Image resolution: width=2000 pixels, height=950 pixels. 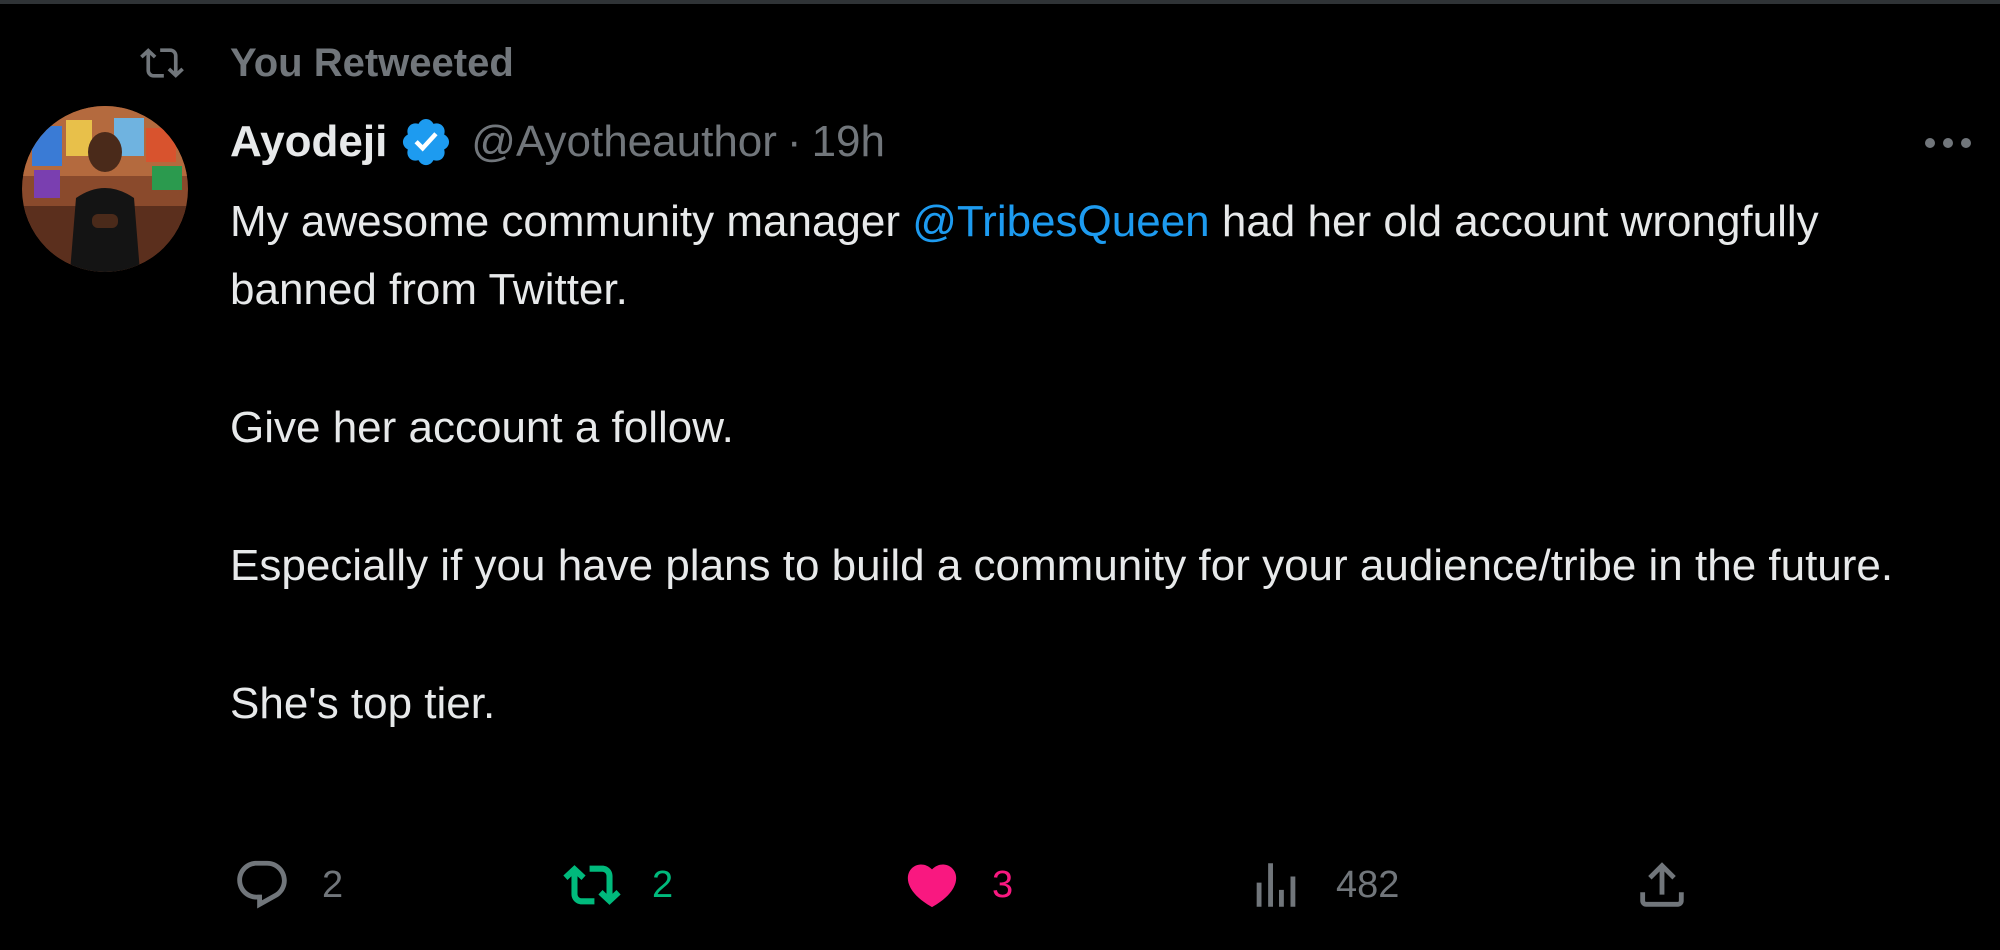 I want to click on author-handle: @Ayotheauthor, so click(x=624, y=142).